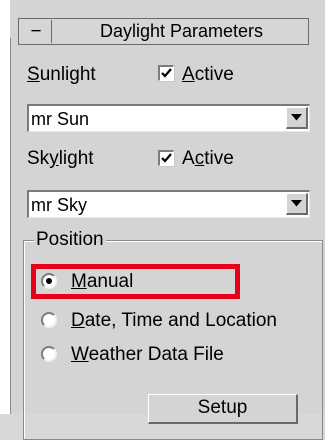  I want to click on skylight-dropdown-value: mr Sky, so click(59, 205).